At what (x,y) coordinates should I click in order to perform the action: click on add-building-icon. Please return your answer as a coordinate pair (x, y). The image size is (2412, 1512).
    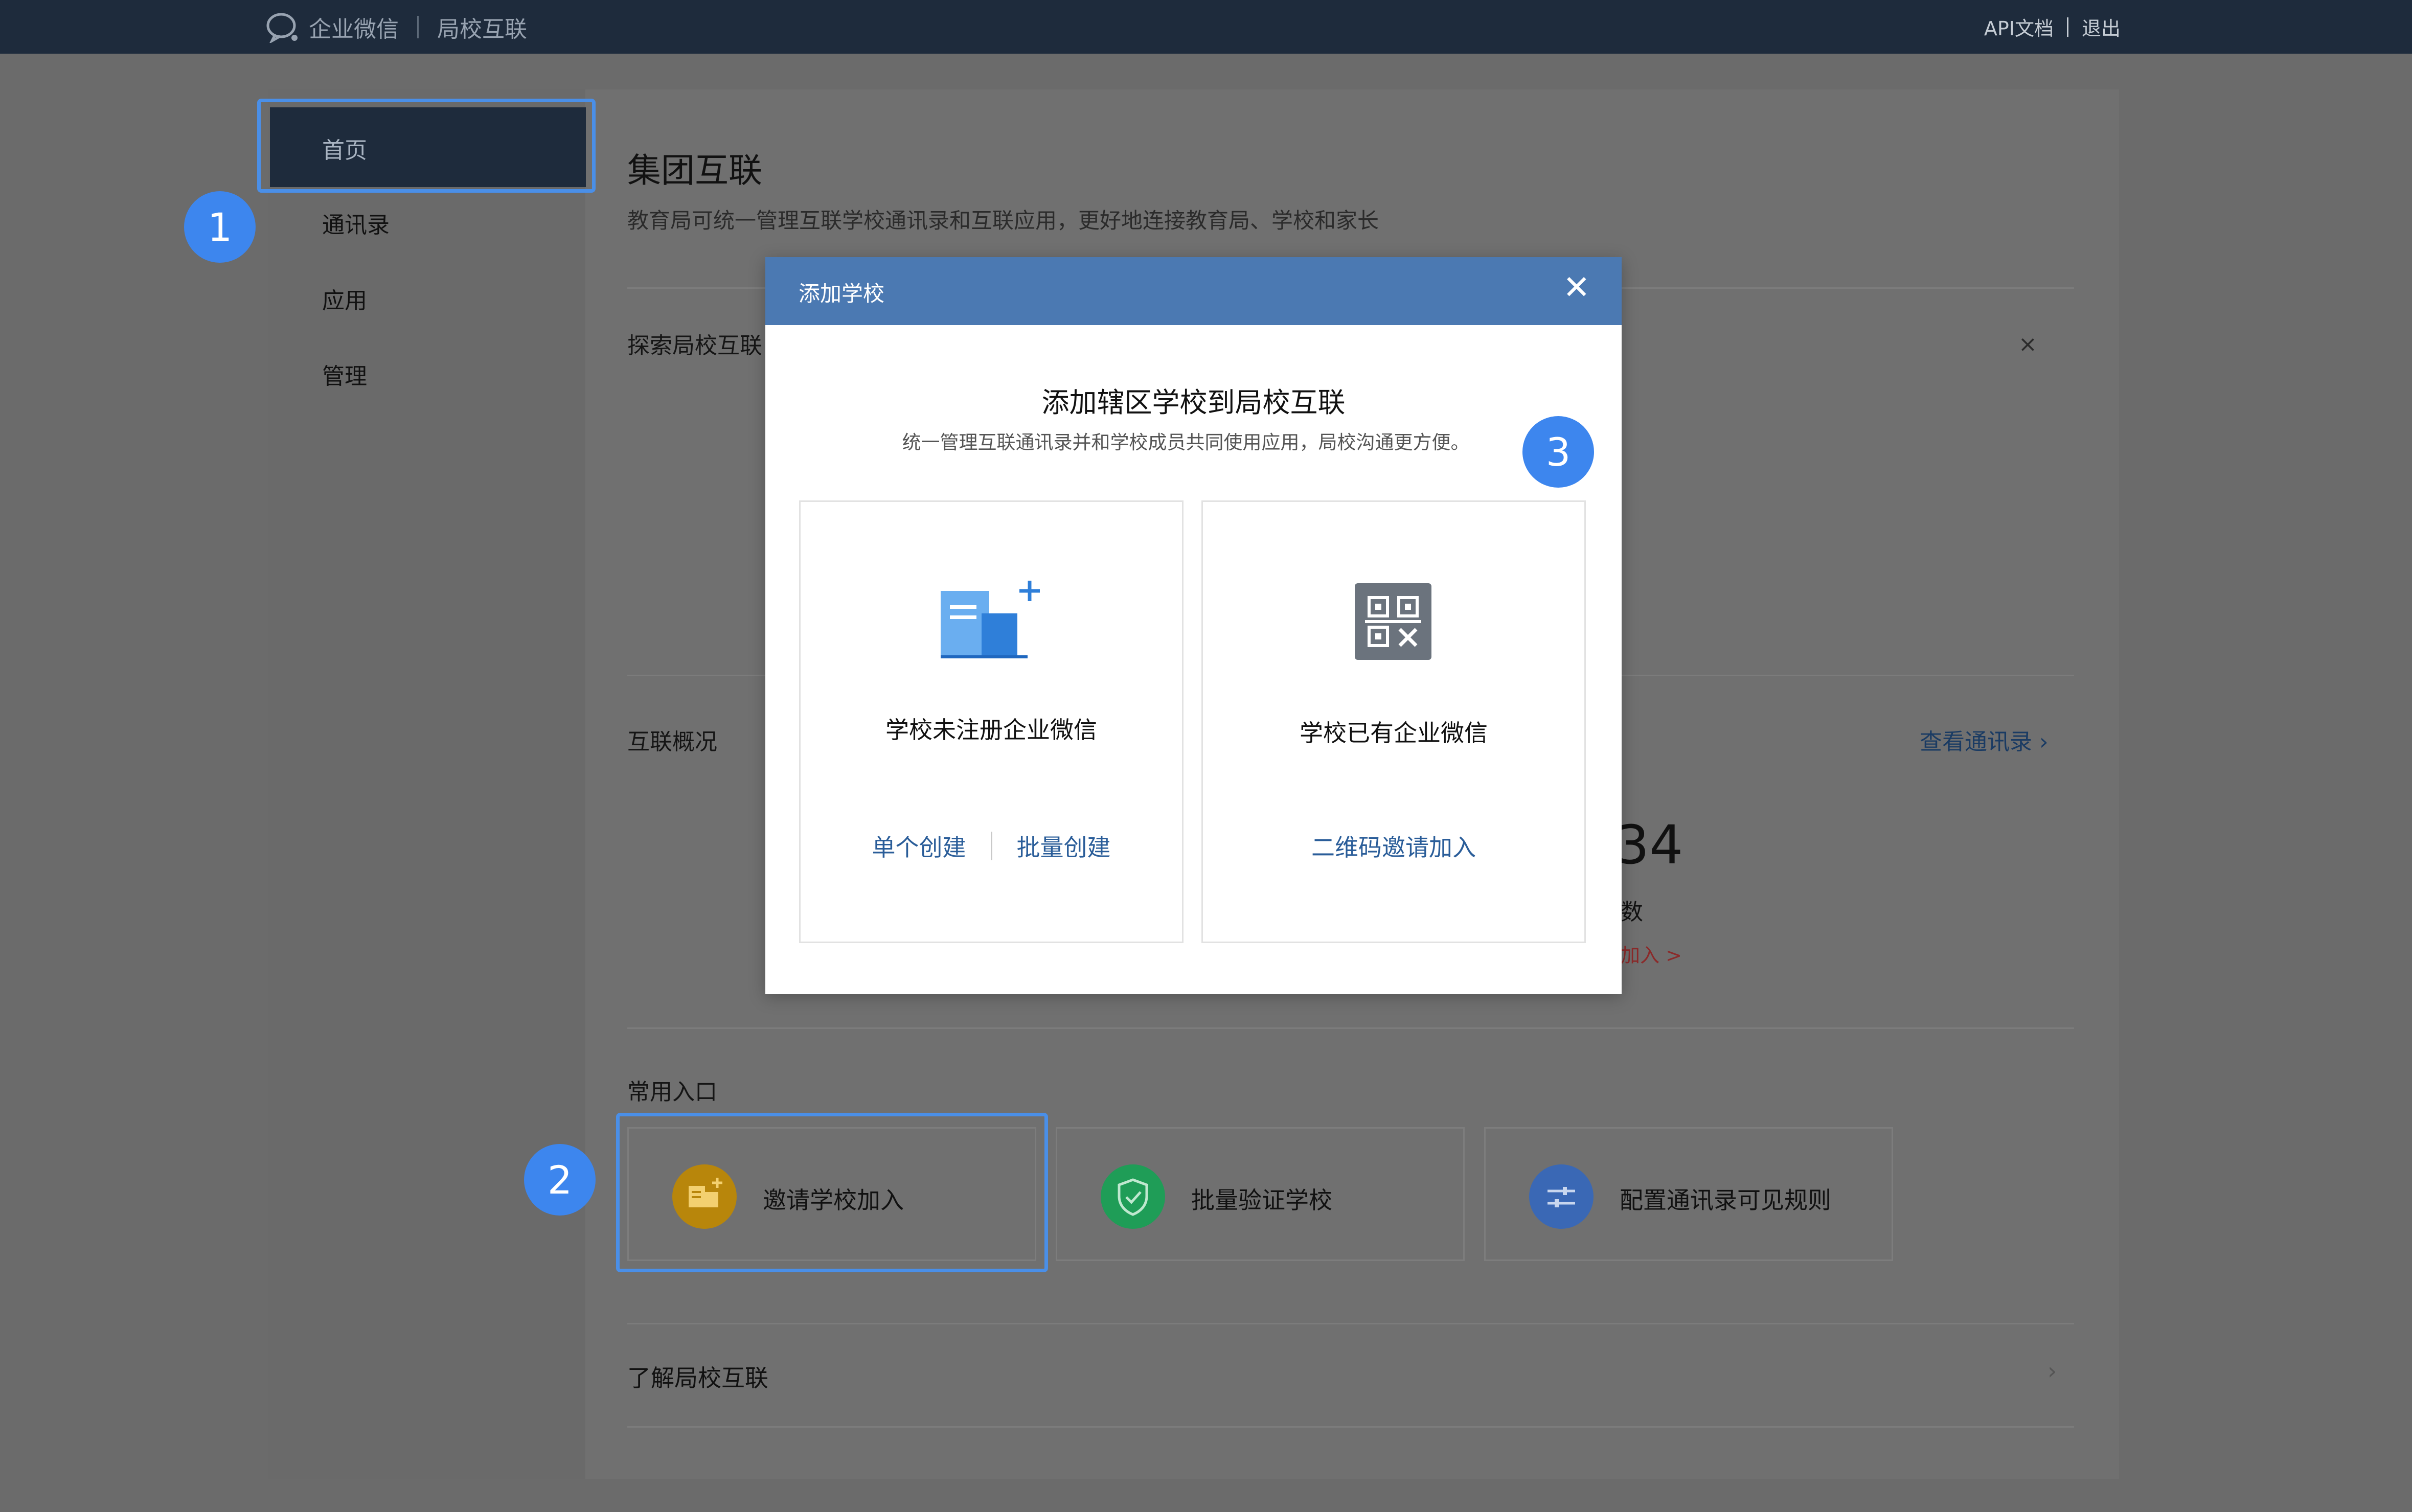
    Looking at the image, I should click on (990, 619).